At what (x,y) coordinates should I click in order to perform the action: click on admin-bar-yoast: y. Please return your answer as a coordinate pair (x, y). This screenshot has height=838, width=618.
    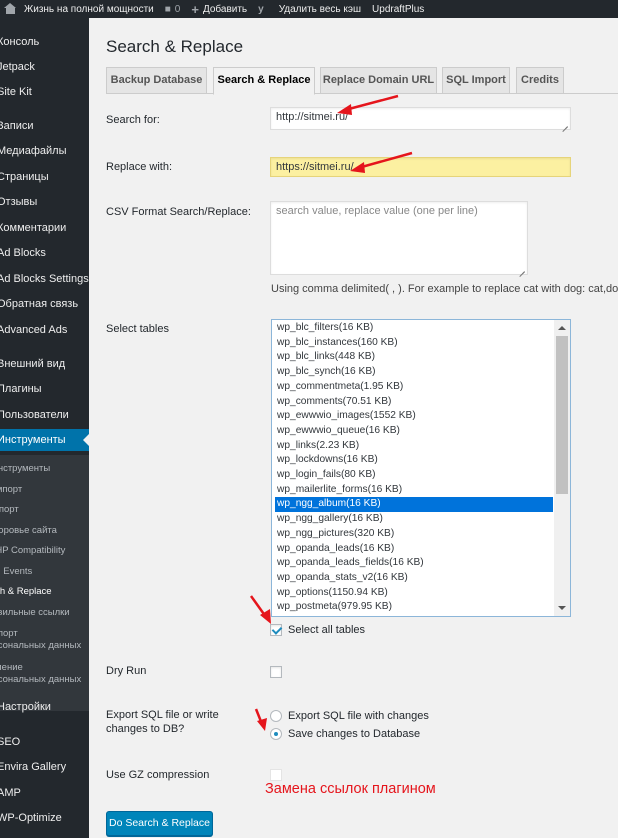
    Looking at the image, I should click on (264, 9).